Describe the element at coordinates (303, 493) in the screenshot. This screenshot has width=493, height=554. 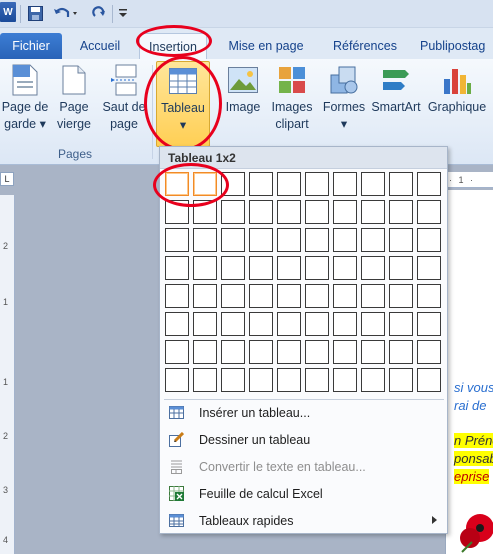
I see `menu-item-feuille-excel: Feuille de calcul Excel` at that location.